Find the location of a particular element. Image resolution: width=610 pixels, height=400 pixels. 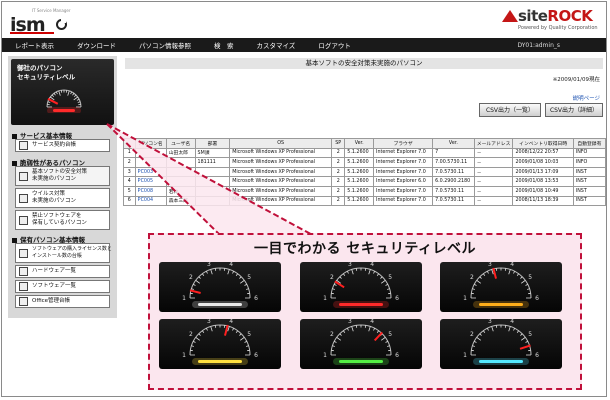

callout-title: 一目でわかる セキュリティレベル is located at coordinates (365, 249).